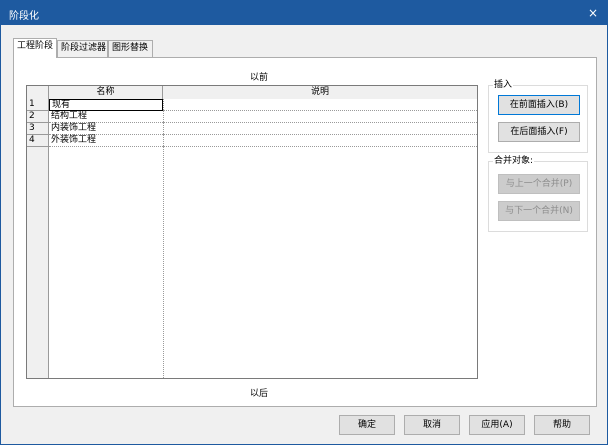 This screenshot has height=445, width=608. I want to click on help-button: 帮助, so click(562, 425).